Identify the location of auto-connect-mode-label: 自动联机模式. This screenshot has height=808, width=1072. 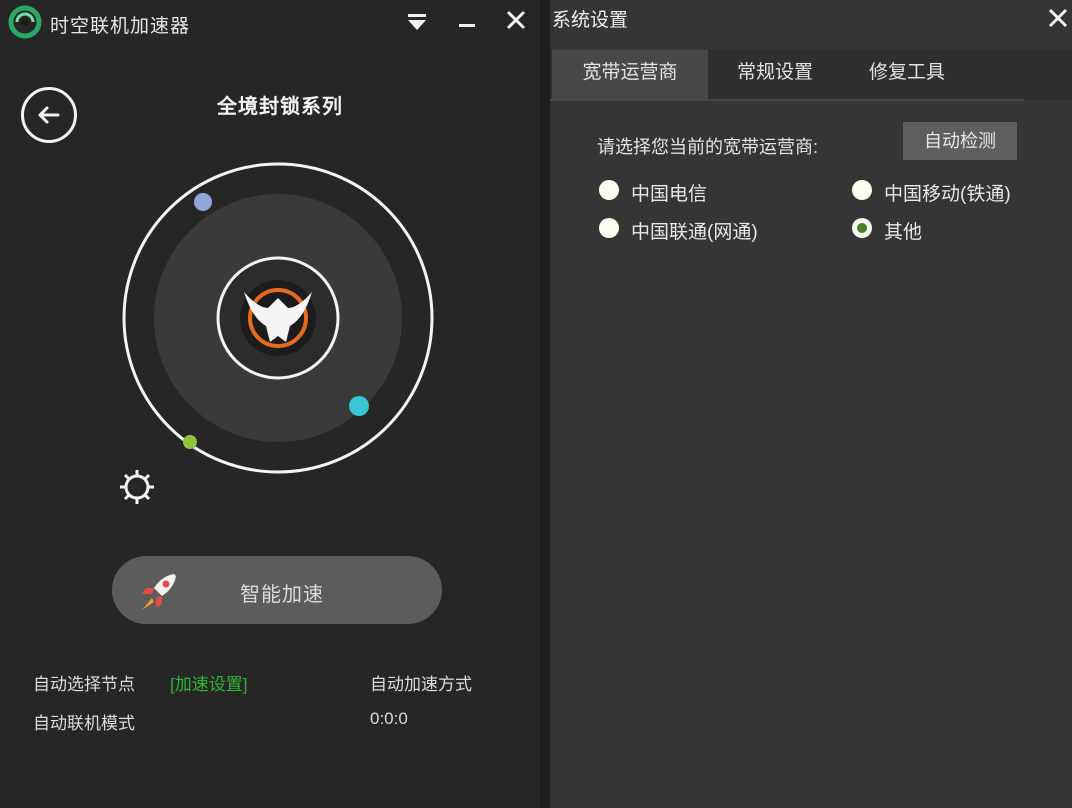
(84, 723).